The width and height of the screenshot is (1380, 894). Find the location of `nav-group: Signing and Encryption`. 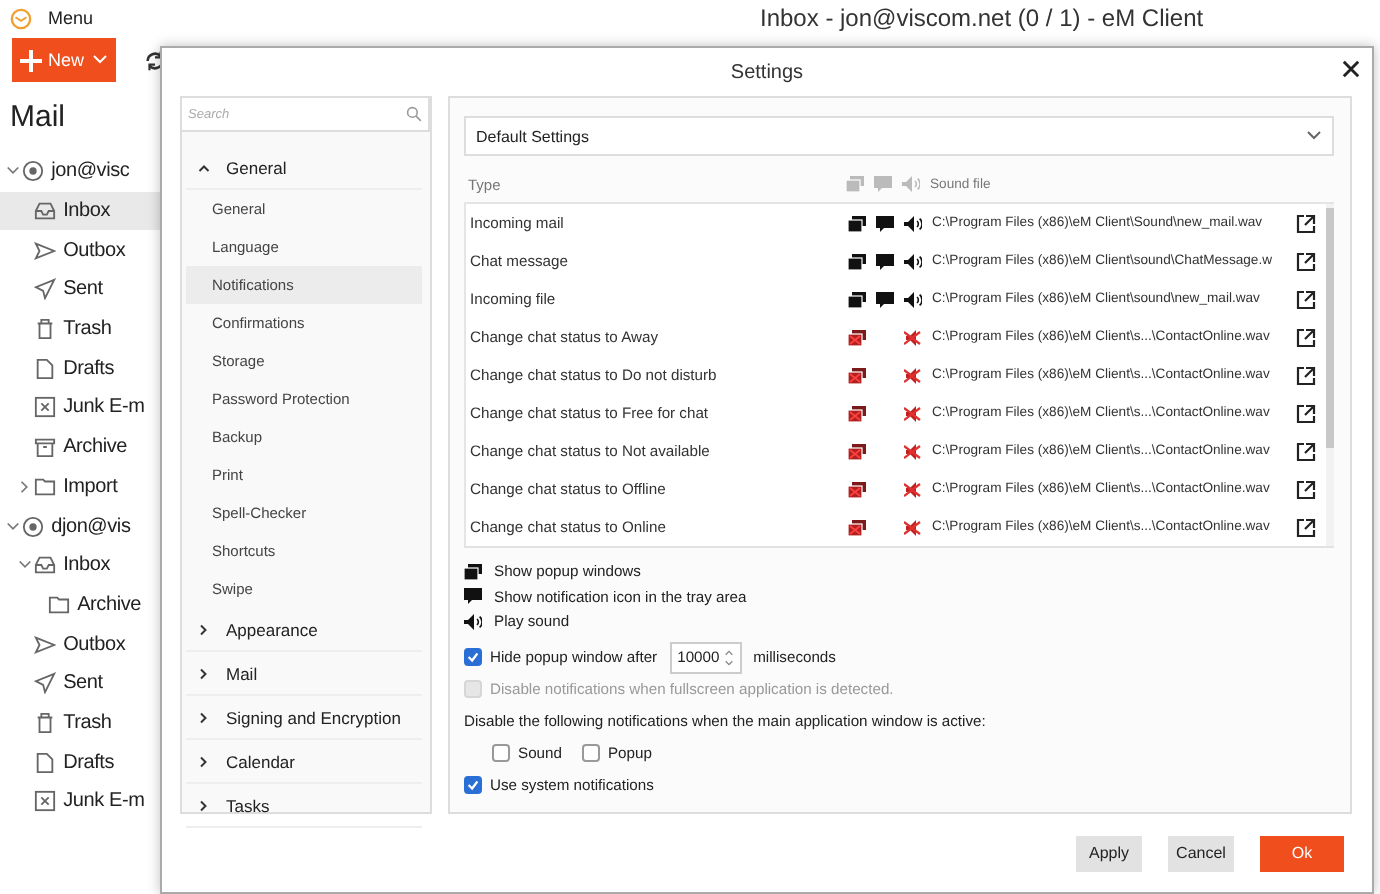

nav-group: Signing and Encryption is located at coordinates (304, 718).